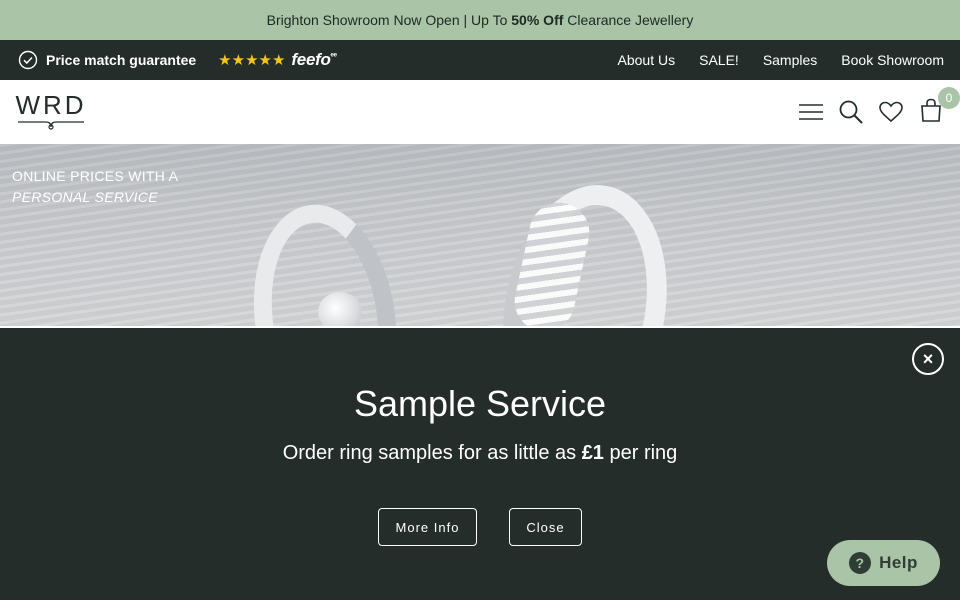  What do you see at coordinates (545, 527) in the screenshot?
I see `close-button: Close` at bounding box center [545, 527].